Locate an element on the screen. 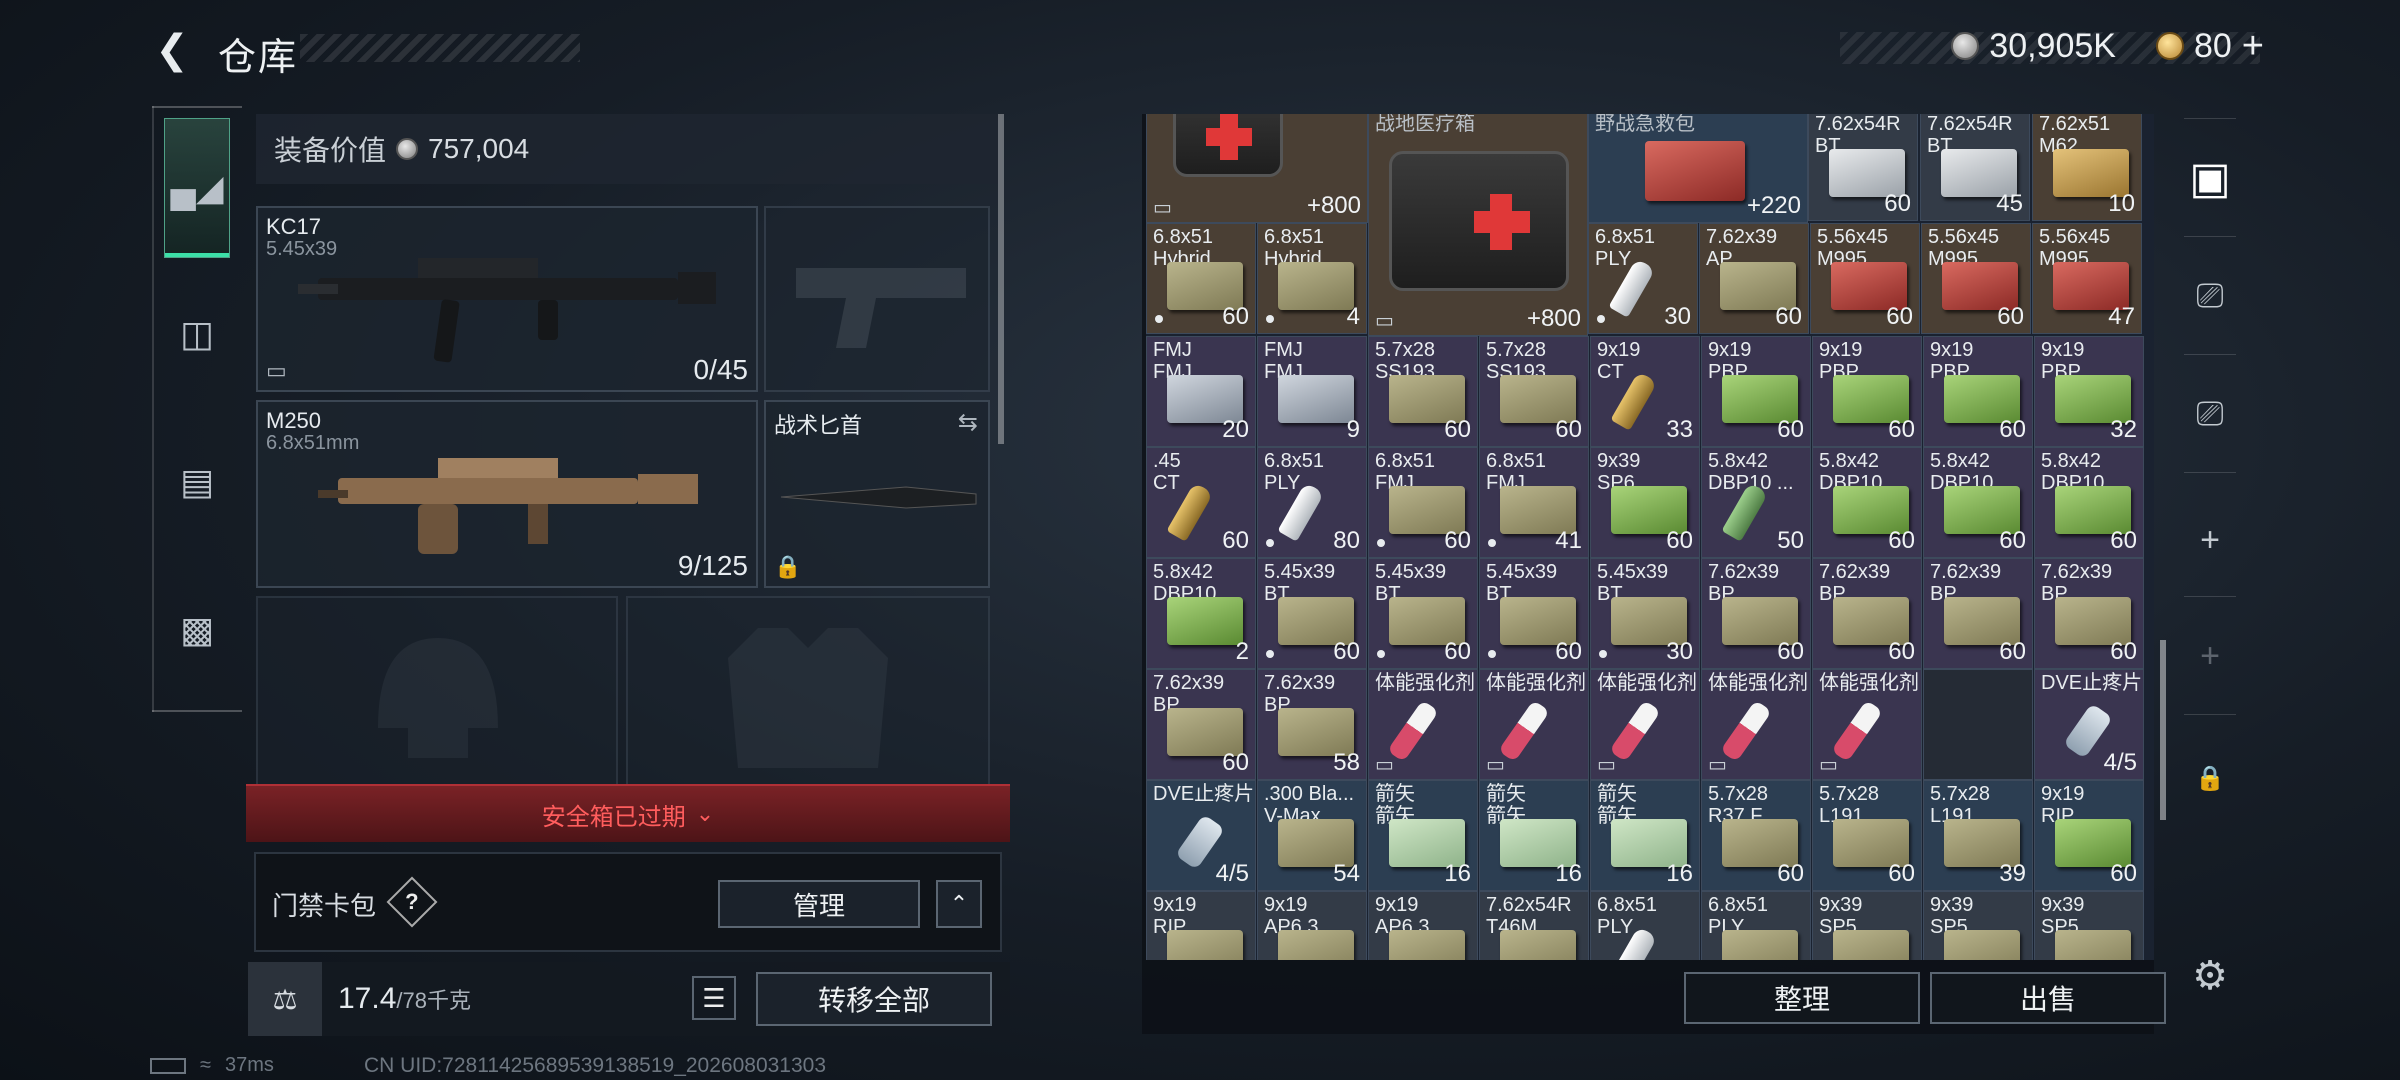  collapse-button: ⌃ is located at coordinates (959, 904).